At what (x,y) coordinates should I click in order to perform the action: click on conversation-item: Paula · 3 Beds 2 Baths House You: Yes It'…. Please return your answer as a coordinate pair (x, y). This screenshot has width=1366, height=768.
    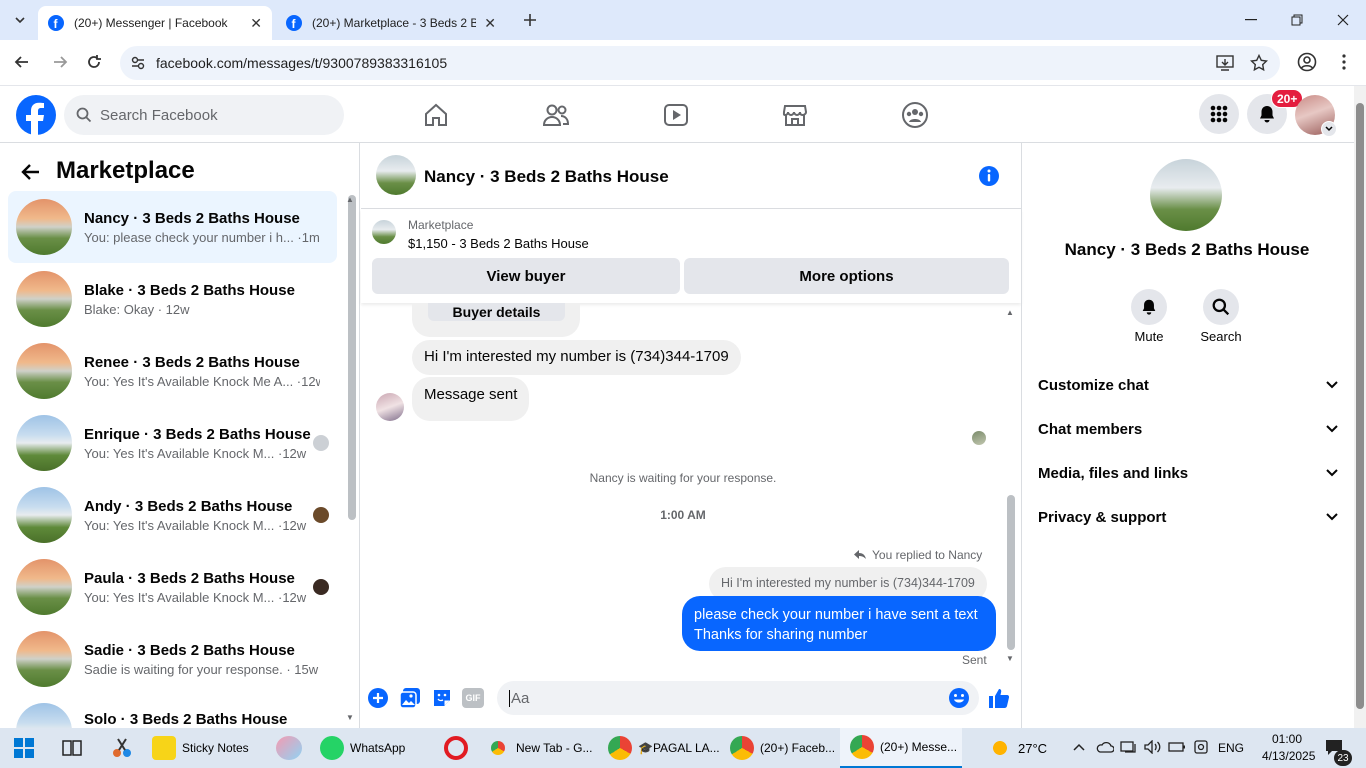
    Looking at the image, I should click on (172, 587).